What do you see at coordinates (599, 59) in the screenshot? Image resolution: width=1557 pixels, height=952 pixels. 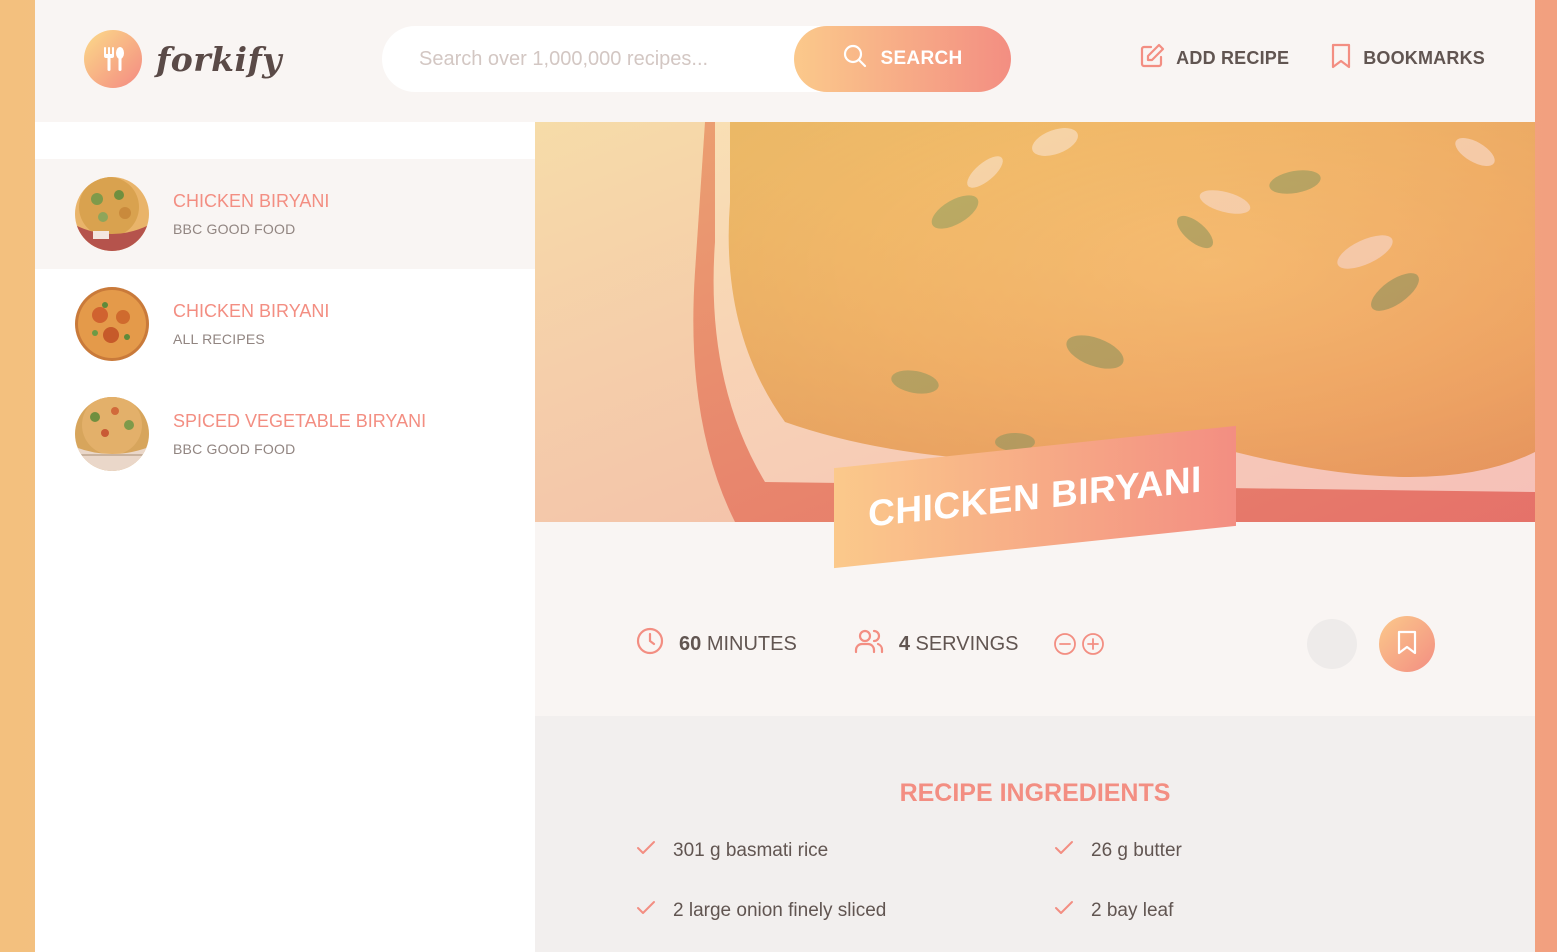 I see `search-input` at bounding box center [599, 59].